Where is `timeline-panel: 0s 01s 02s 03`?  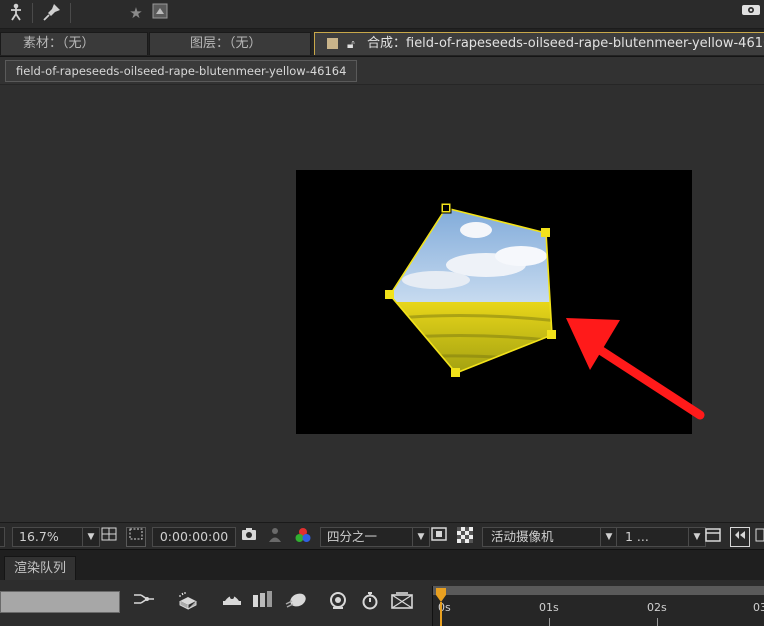
timeline-panel: 0s 01s 02s 03 is located at coordinates (382, 603).